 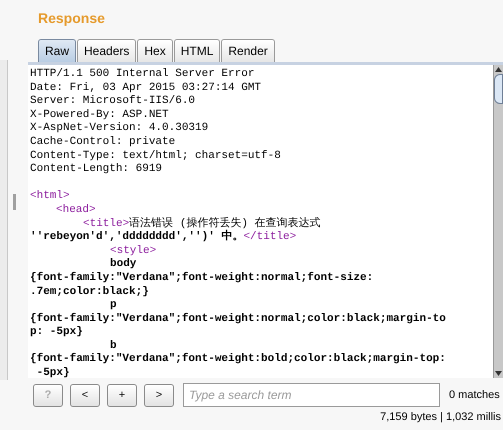 What do you see at coordinates (14, 202) in the screenshot?
I see `resize-handle` at bounding box center [14, 202].